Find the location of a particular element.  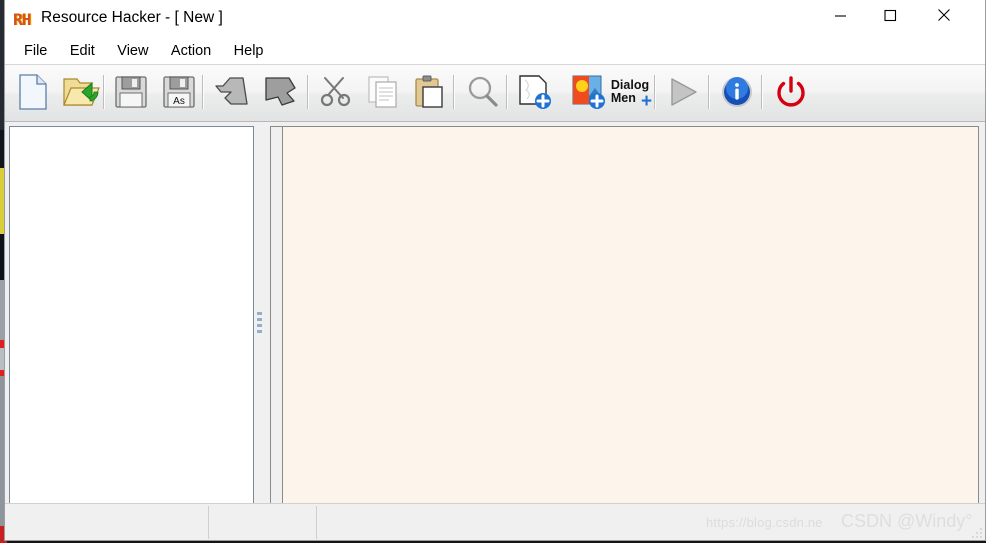

cut-button is located at coordinates (337, 92).